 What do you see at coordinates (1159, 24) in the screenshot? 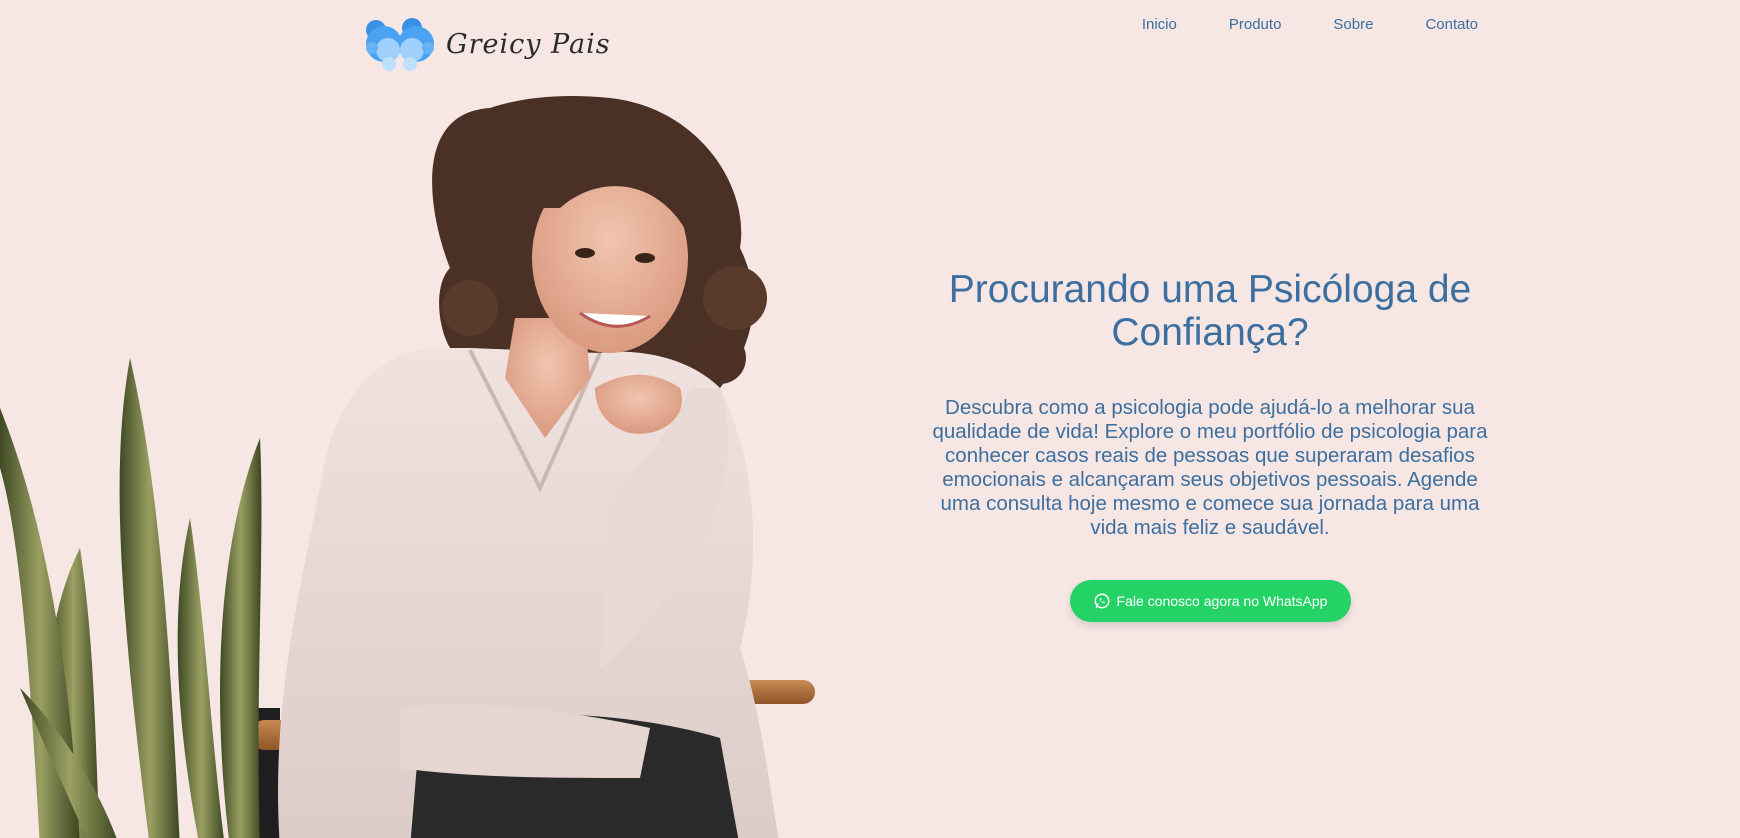
I see `nav-inicio: Inicio` at bounding box center [1159, 24].